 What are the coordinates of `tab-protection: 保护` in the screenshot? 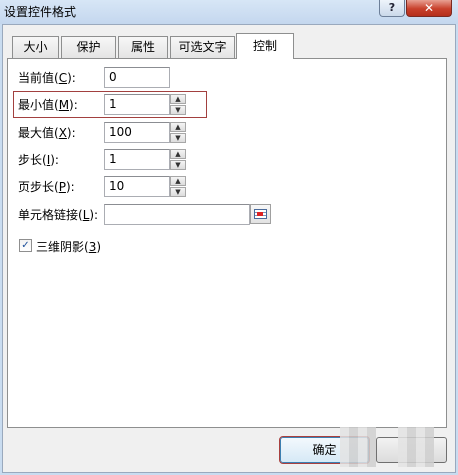 It's located at (88, 47).